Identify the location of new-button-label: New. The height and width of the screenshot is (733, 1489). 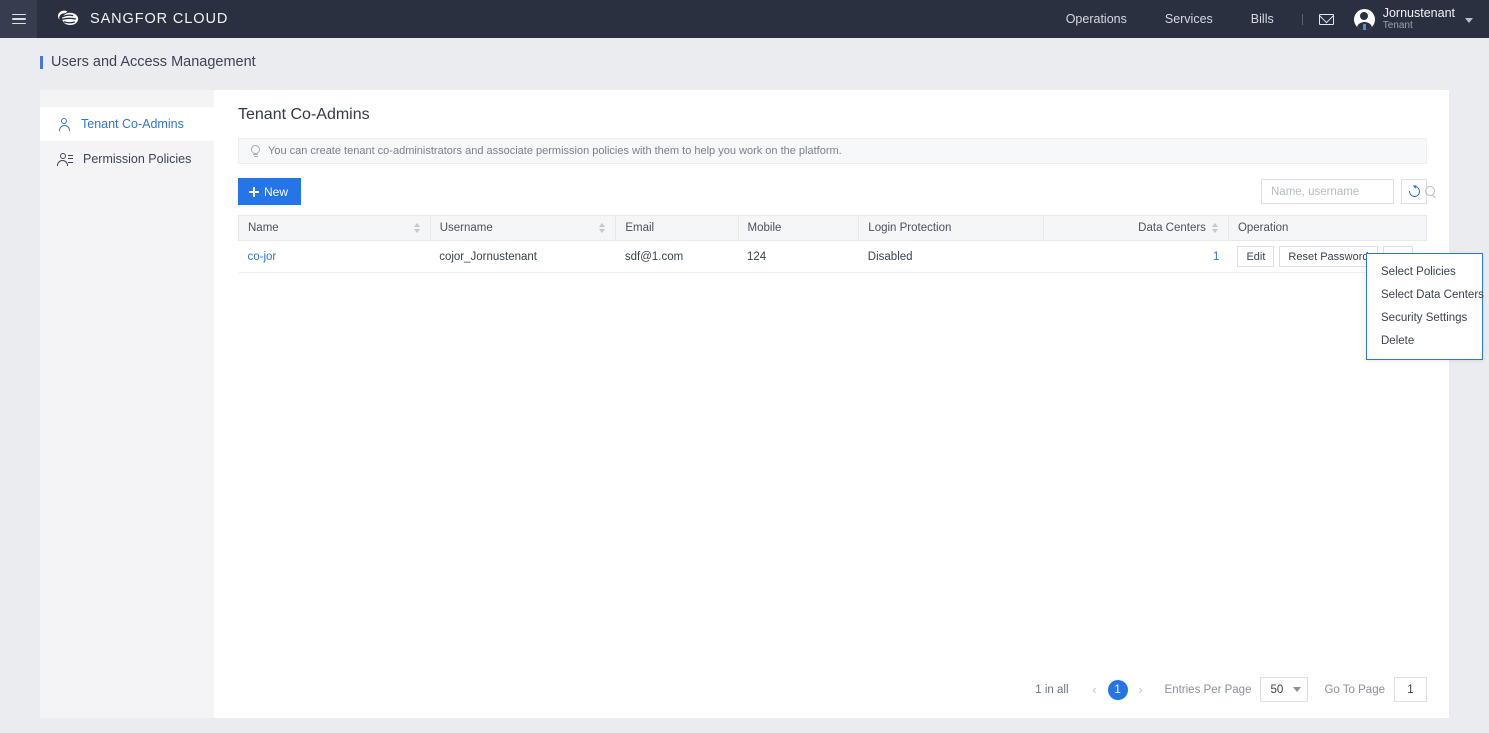
(276, 191).